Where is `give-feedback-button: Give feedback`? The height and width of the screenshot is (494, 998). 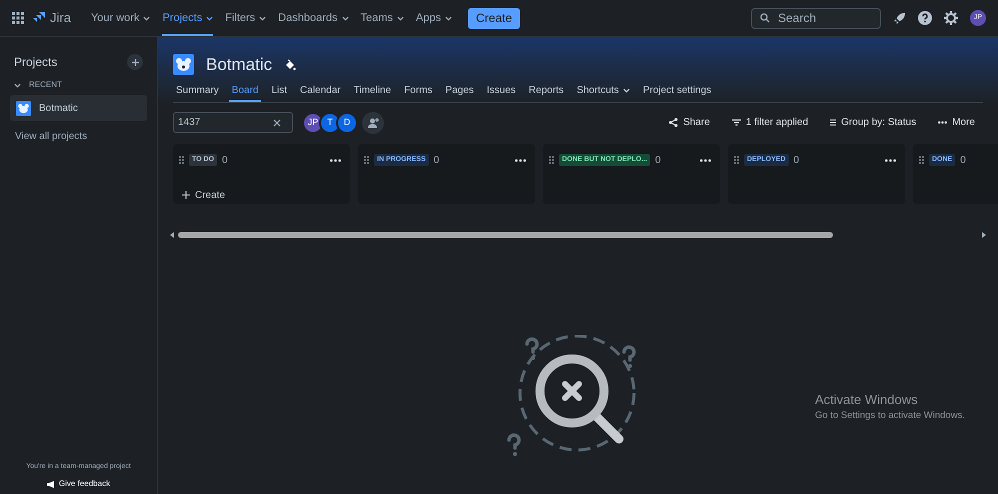 give-feedback-button: Give feedback is located at coordinates (78, 484).